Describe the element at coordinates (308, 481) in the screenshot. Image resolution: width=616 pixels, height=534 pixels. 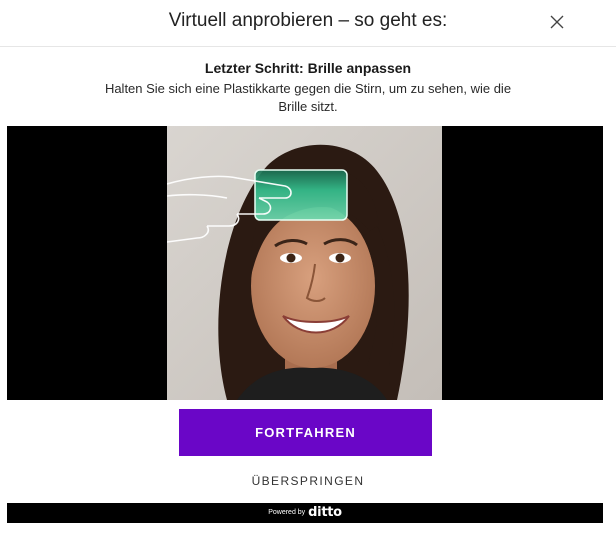
I see `skip-link: ÜBERSPRINGEN` at that location.